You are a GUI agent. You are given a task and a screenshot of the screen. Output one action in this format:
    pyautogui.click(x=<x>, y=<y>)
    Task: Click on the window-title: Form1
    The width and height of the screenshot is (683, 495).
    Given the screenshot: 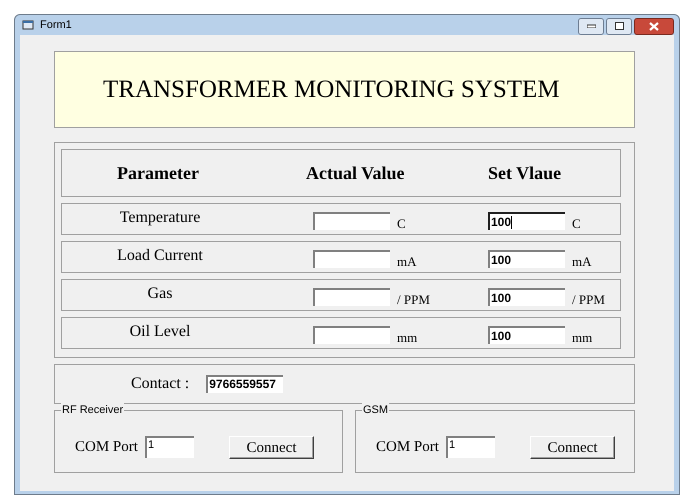 What is the action you would take?
    pyautogui.click(x=56, y=25)
    